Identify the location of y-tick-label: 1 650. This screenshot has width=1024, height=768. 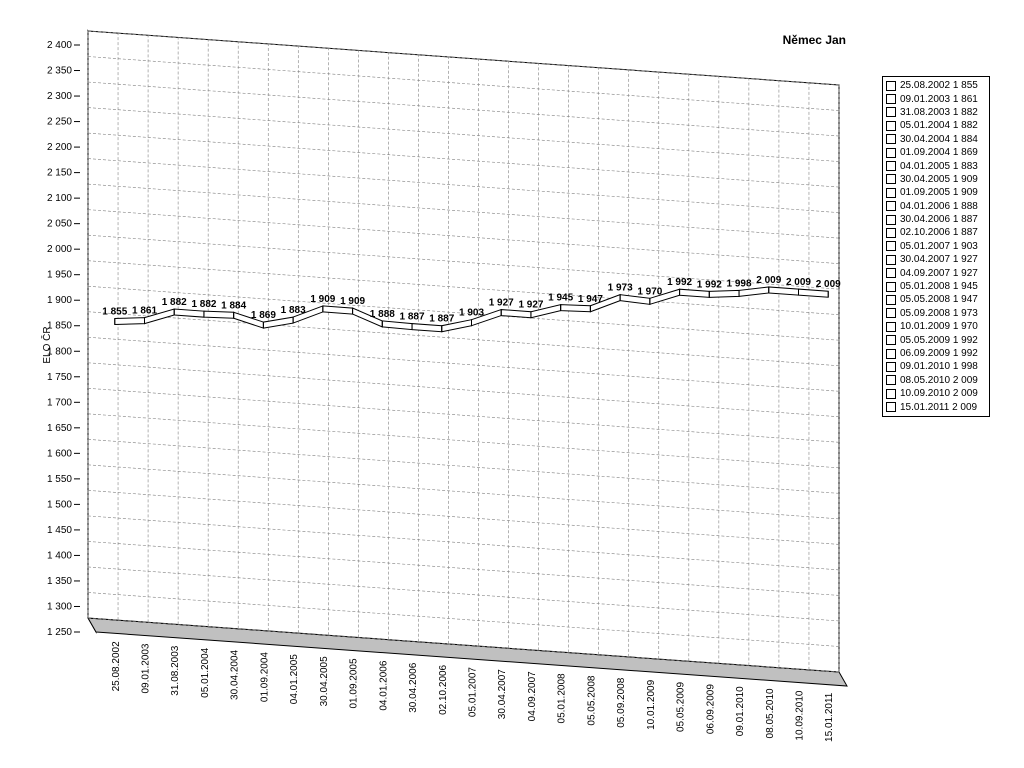
(59, 428).